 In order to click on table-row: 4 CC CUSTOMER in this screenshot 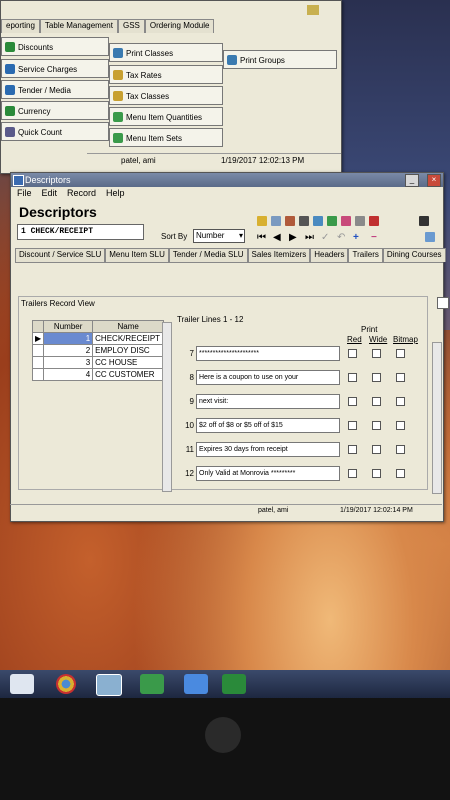, I will do `click(98, 374)`.